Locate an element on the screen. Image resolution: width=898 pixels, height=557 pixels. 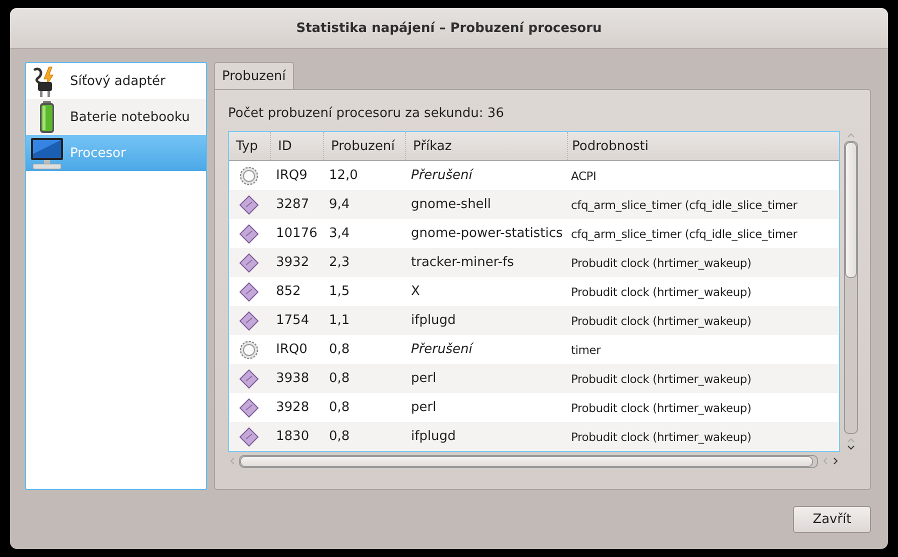
table-cell-text: 3932 is located at coordinates (292, 263).